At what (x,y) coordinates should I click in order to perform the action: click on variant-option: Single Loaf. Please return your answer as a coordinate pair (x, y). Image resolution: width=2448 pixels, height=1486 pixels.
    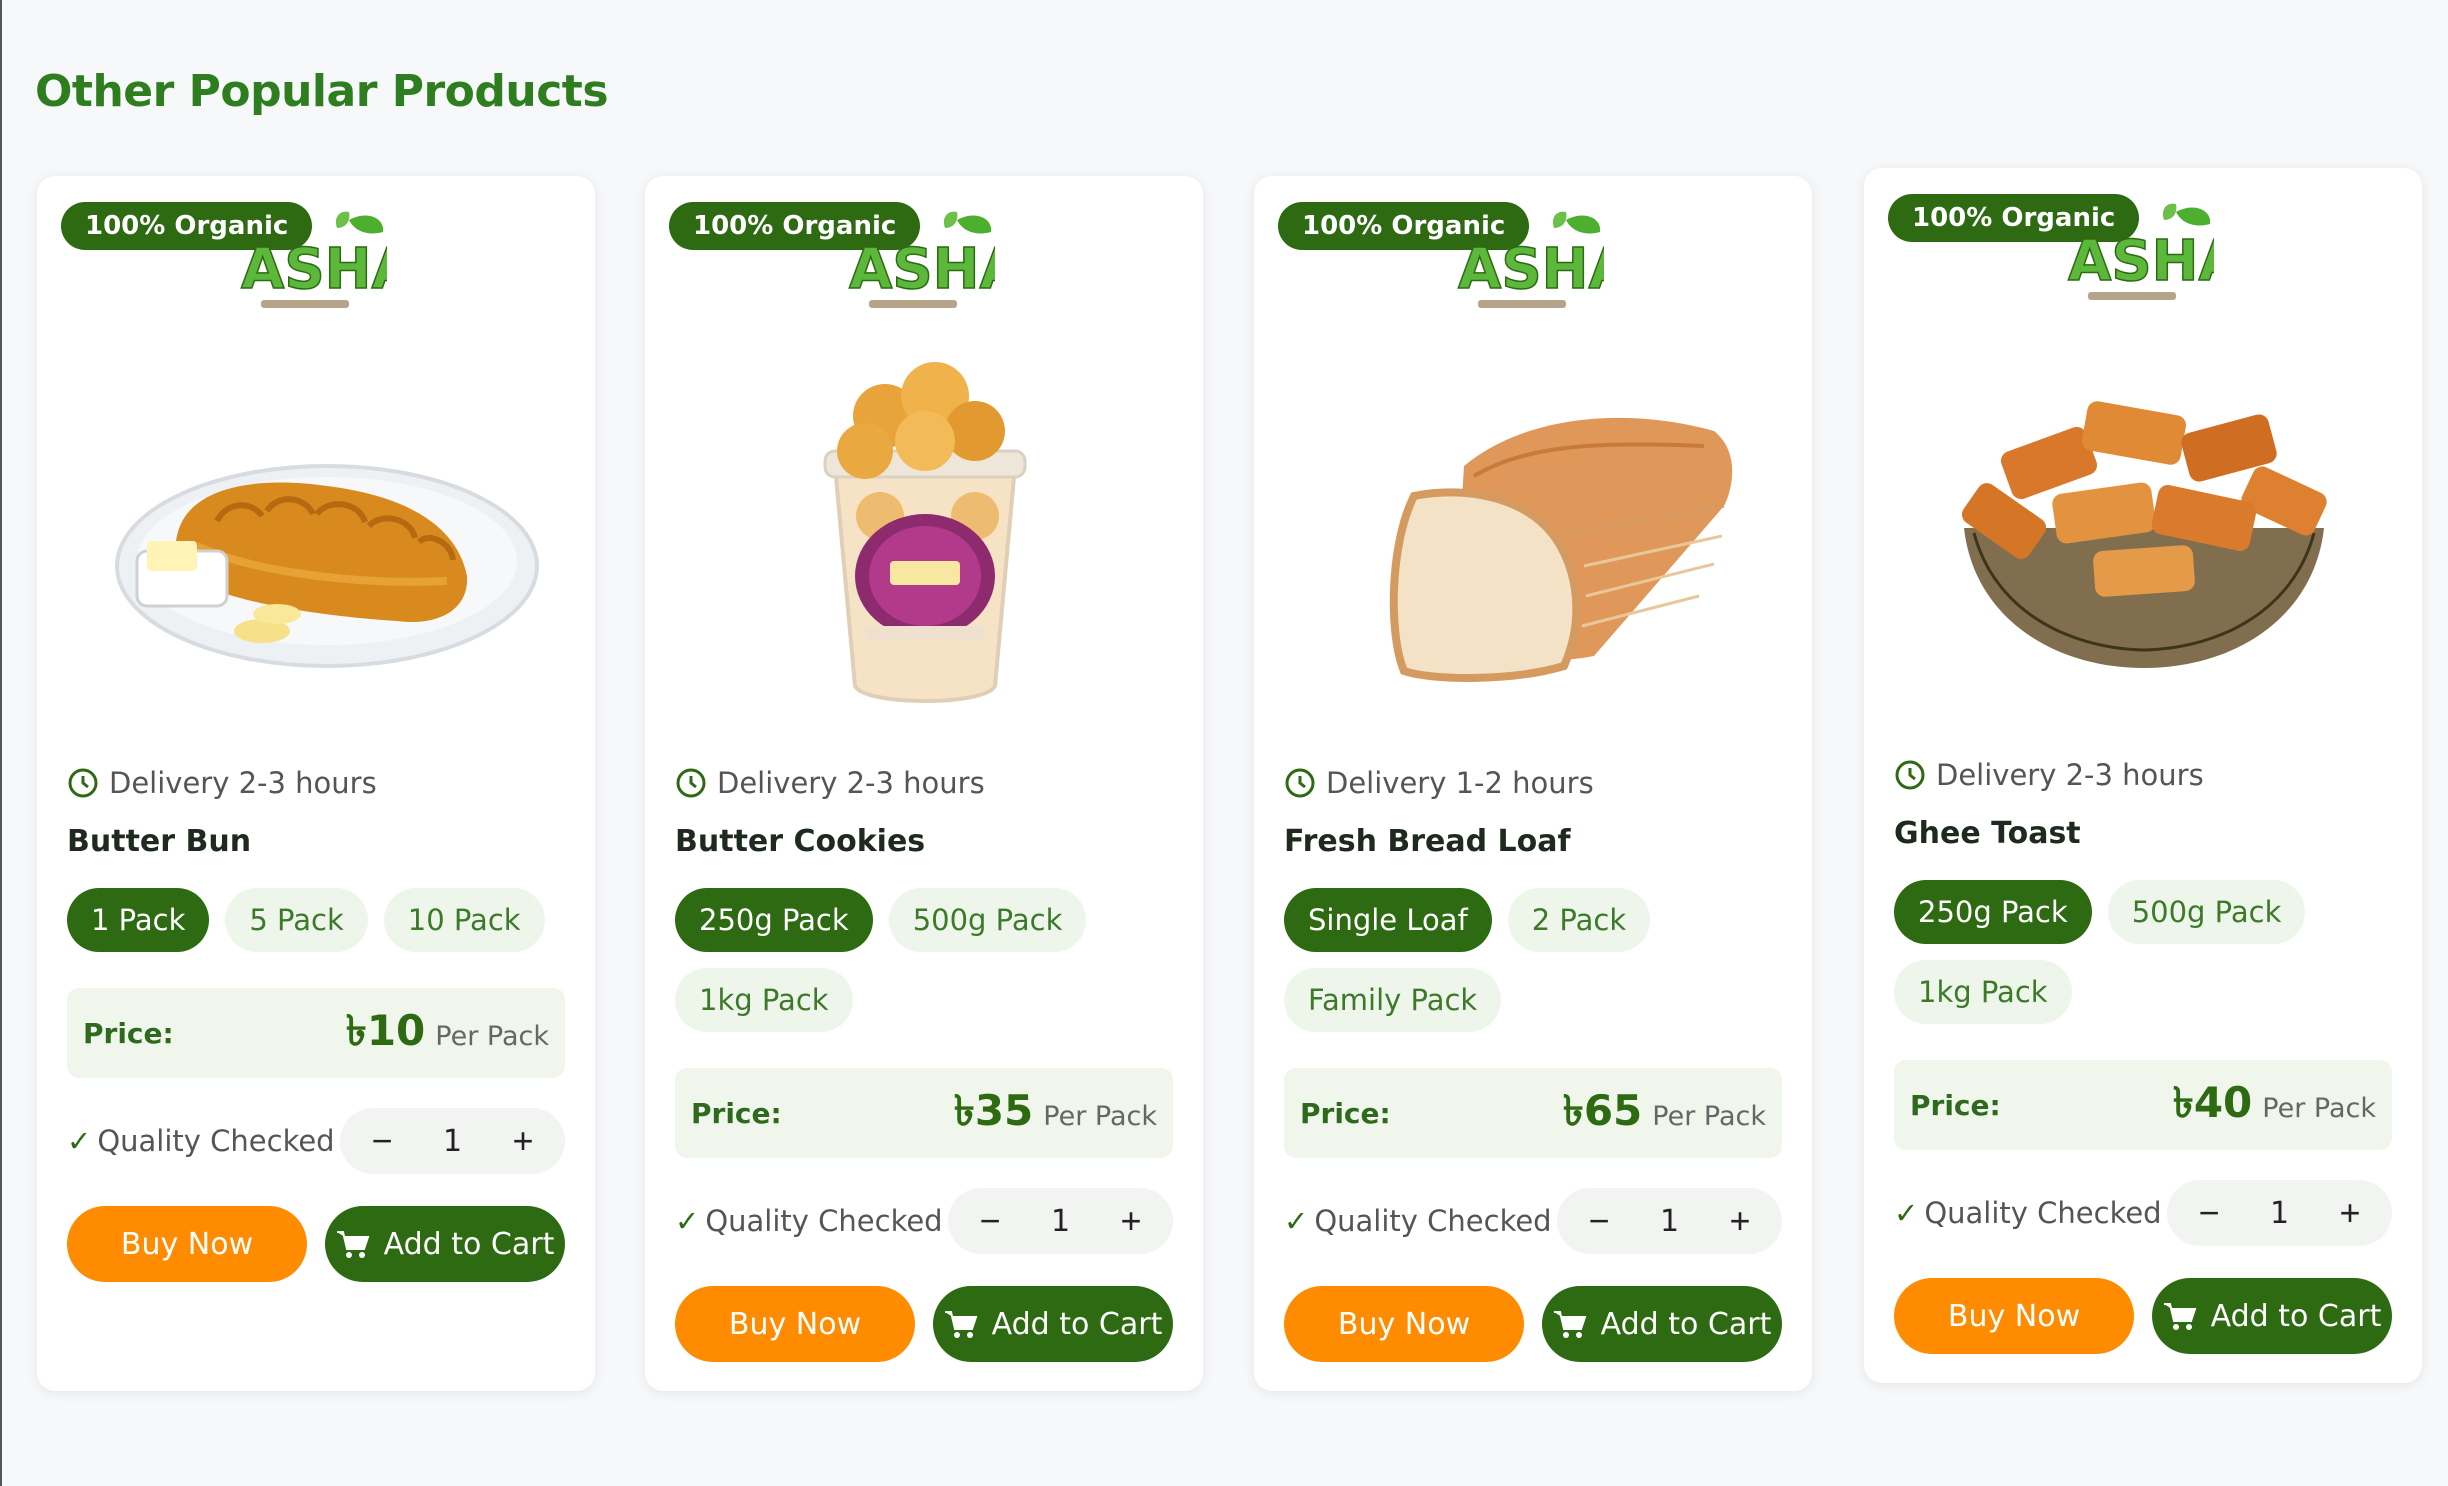
    Looking at the image, I should click on (1388, 920).